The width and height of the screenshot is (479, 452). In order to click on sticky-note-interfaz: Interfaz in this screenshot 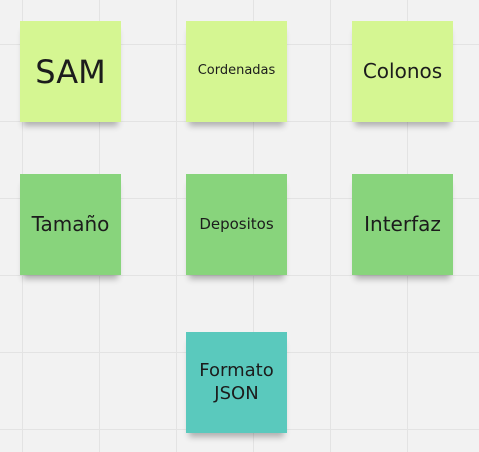, I will do `click(402, 224)`.